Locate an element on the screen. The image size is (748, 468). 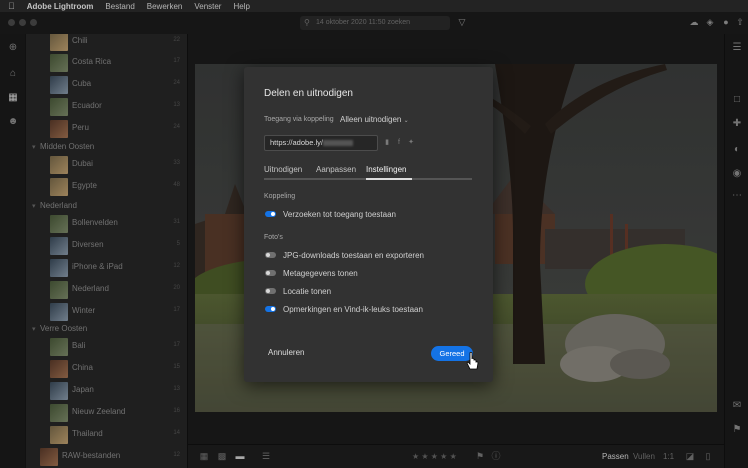
share-link-text: https://adobe.ly/ is located at coordinates (296, 142).